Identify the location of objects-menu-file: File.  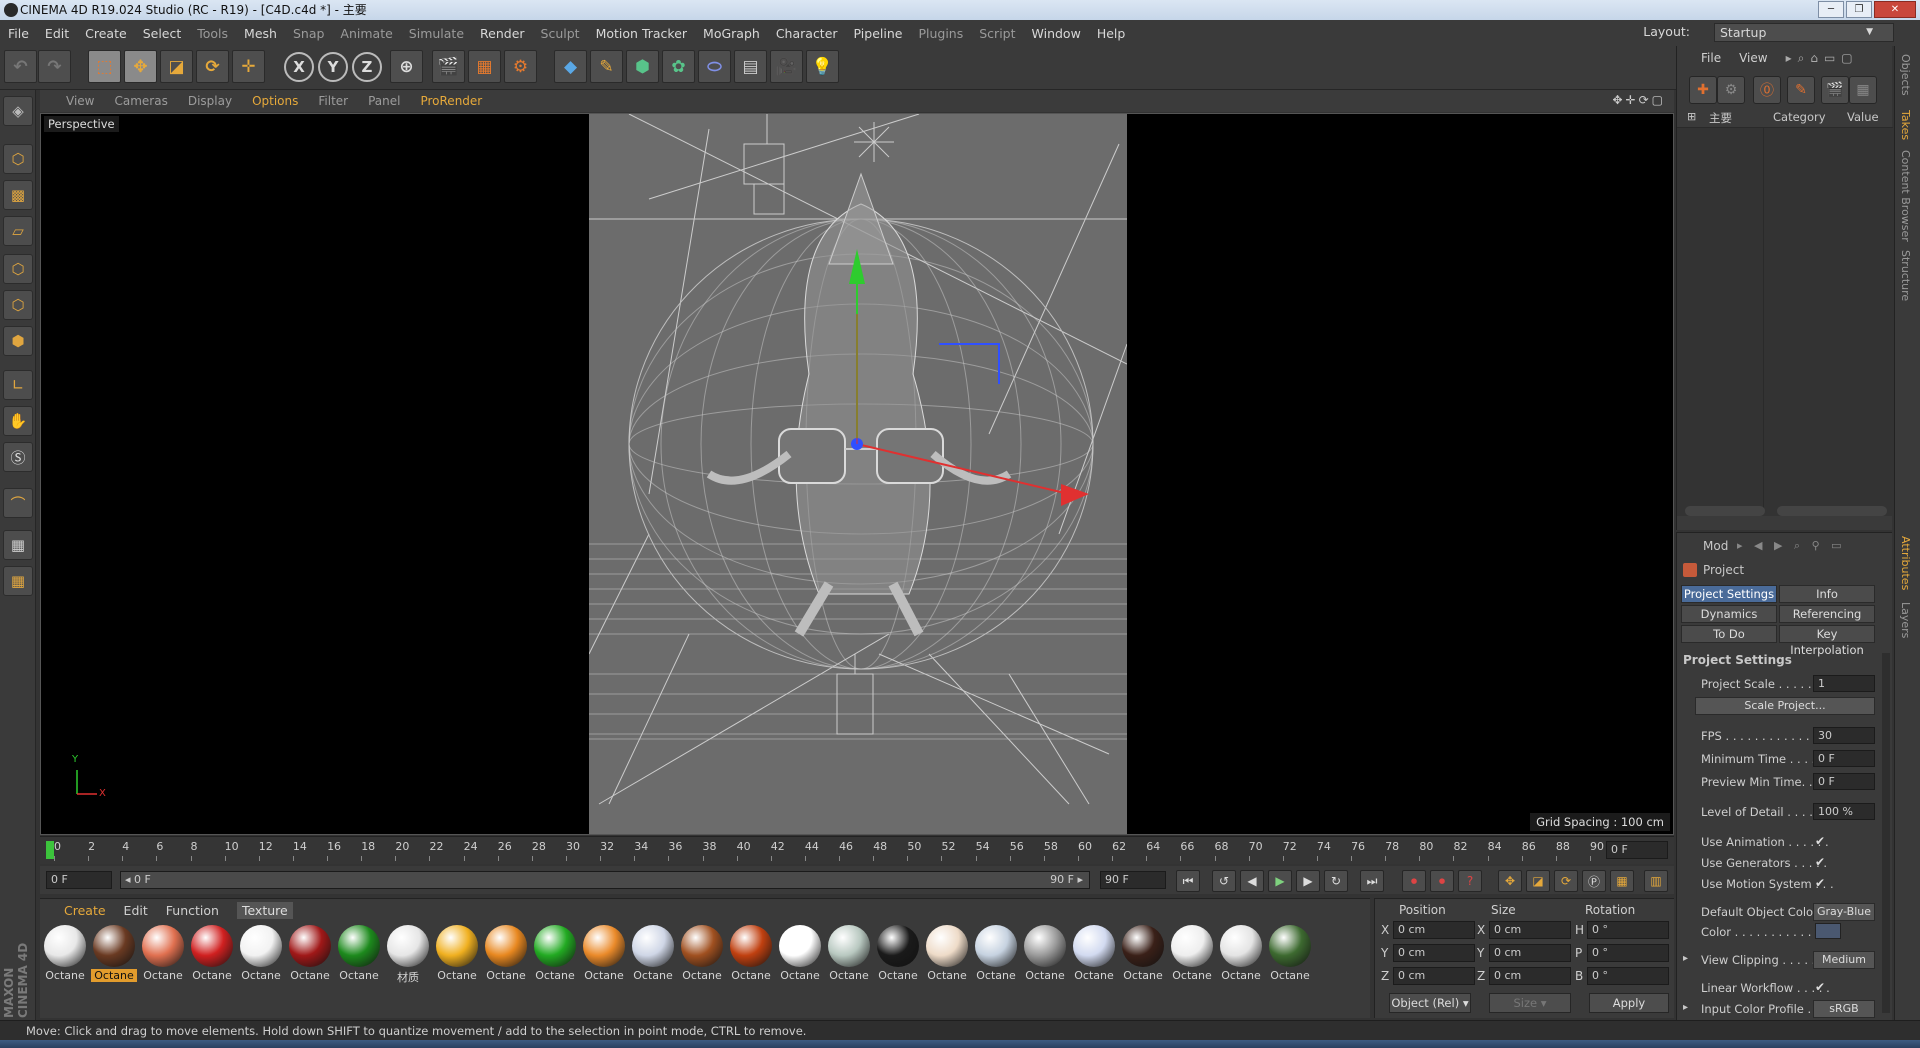
(1711, 58).